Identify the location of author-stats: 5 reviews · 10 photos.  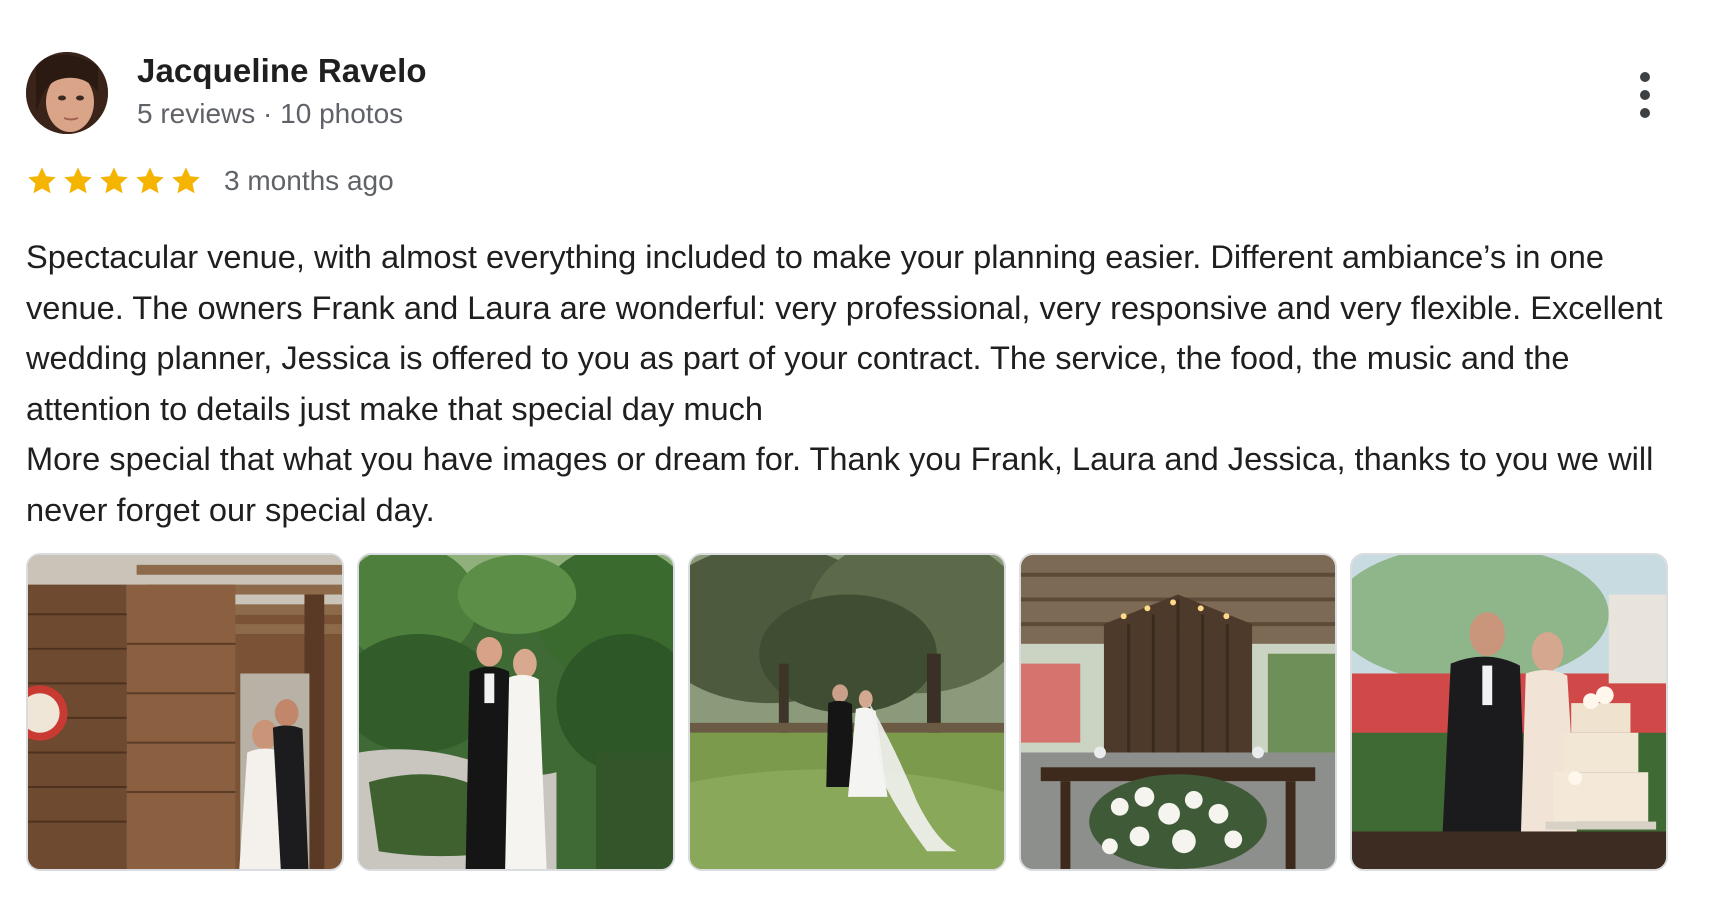
(270, 113).